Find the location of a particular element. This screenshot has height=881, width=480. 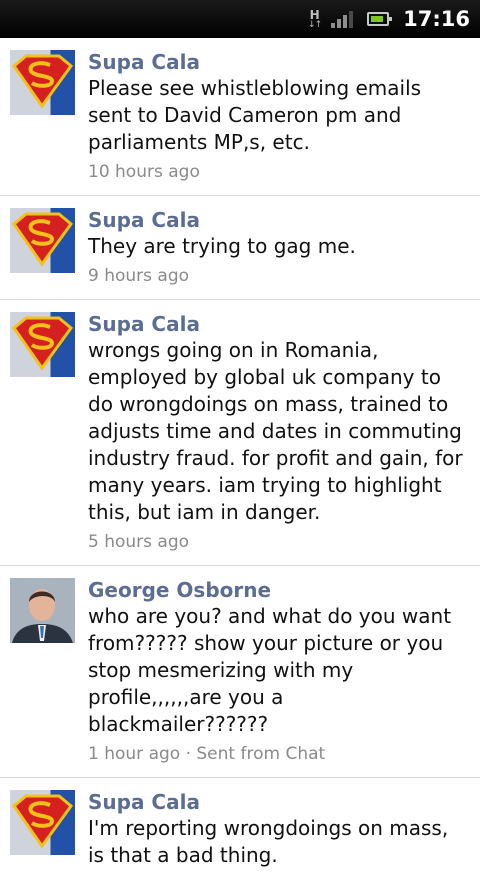

message-timestamp: 1 hour ago · Sent from Chat is located at coordinates (207, 754).